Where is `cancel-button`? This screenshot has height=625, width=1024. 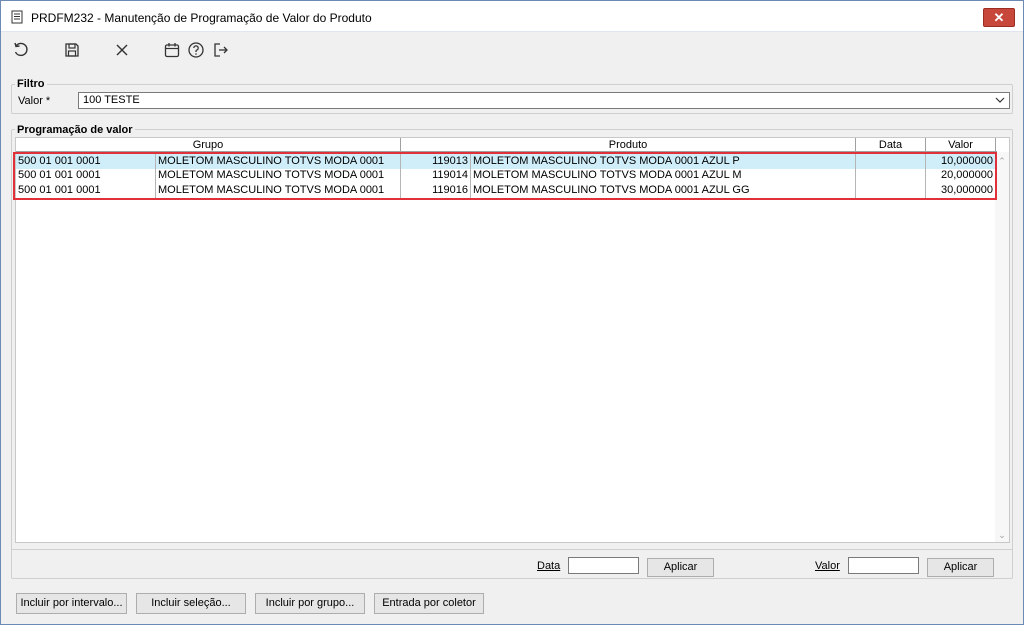
cancel-button is located at coordinates (122, 50).